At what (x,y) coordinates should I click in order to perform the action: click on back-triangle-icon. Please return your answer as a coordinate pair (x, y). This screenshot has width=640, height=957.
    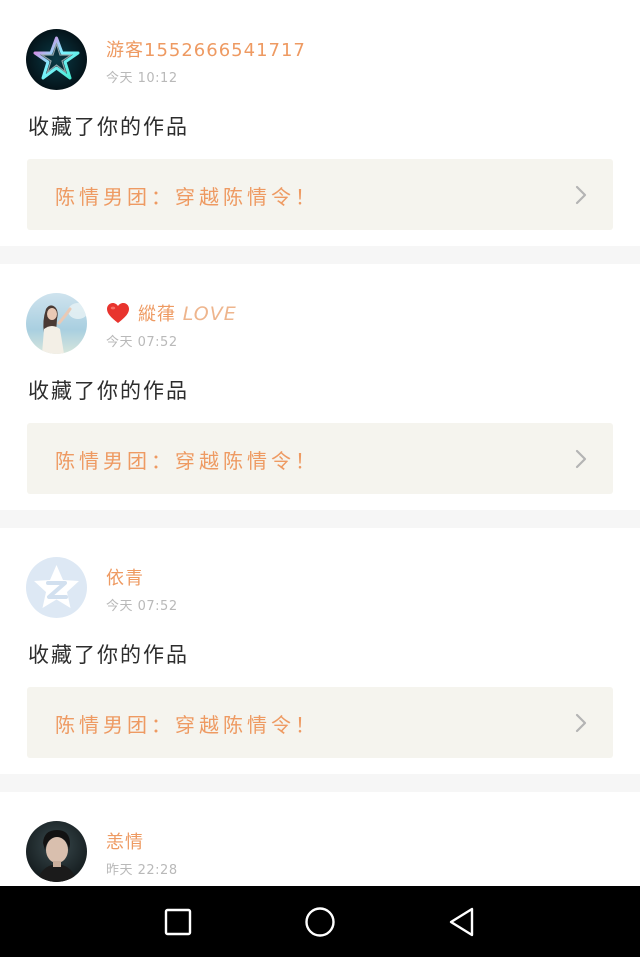
    Looking at the image, I should click on (461, 922).